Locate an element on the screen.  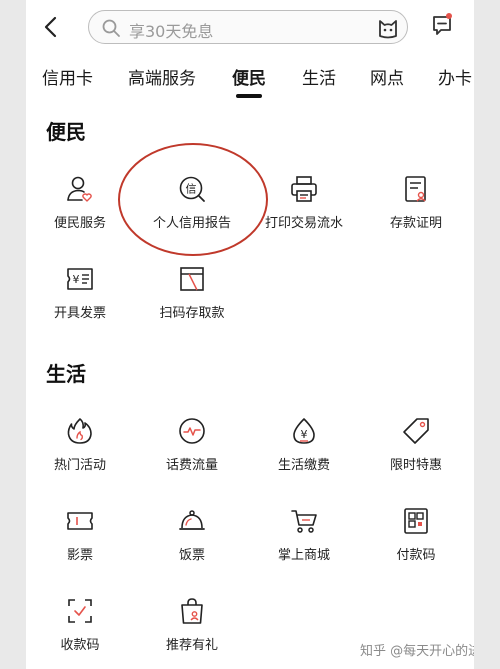
grid-item-referral-gift: 推荐有礼 is located at coordinates (192, 624).